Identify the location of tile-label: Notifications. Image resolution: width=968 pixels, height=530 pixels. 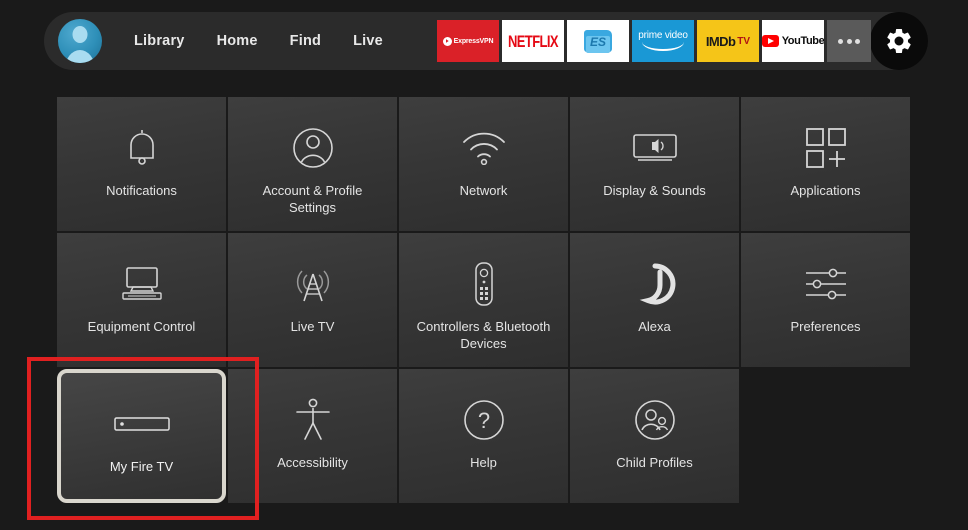
(141, 190).